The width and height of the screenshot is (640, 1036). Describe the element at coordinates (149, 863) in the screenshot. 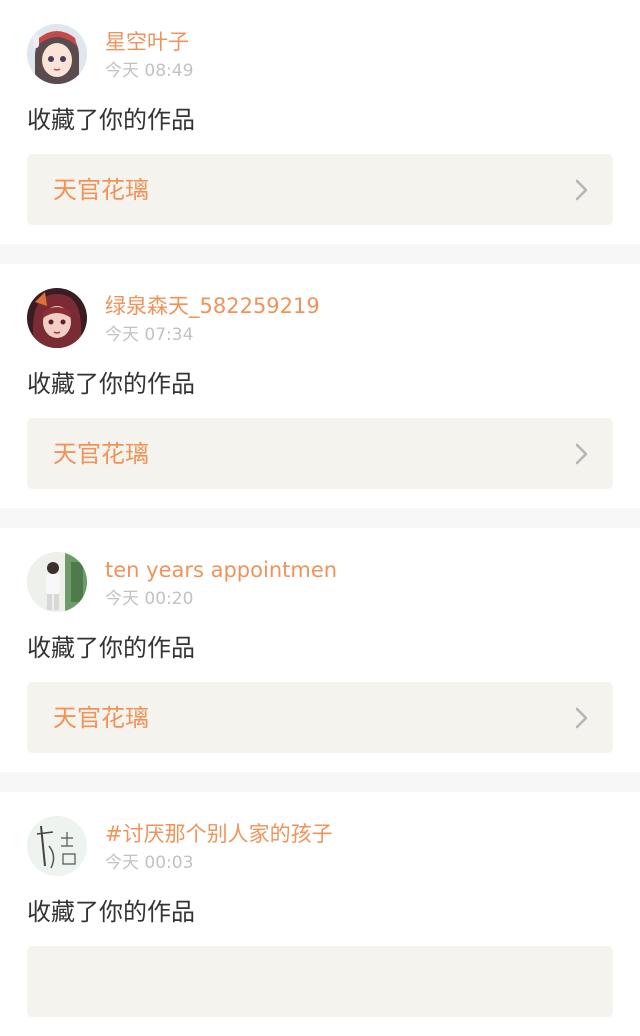

I see `timestamp: 今天 00:03` at that location.